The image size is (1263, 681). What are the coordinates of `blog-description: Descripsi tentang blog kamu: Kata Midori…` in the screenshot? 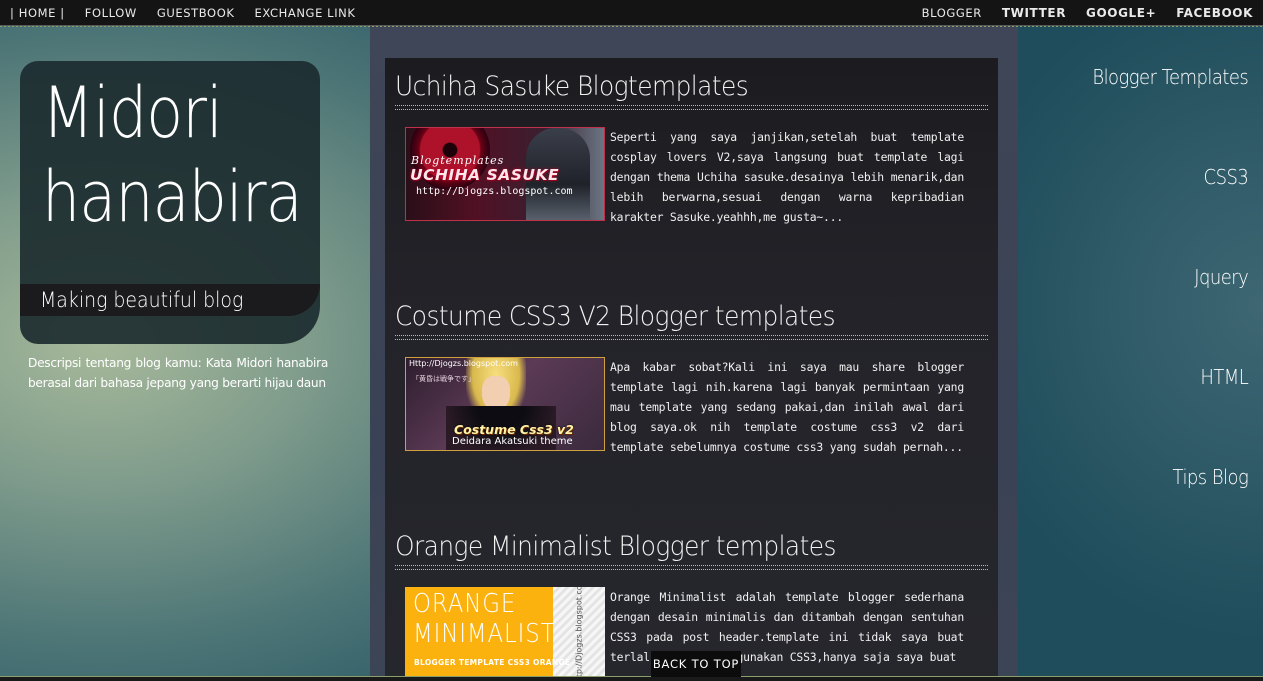 It's located at (178, 373).